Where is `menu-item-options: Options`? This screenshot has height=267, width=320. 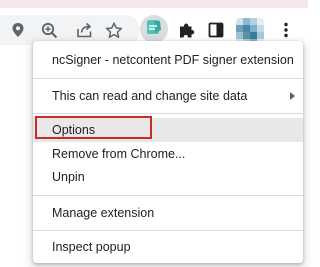
menu-item-options: Options is located at coordinates (168, 130).